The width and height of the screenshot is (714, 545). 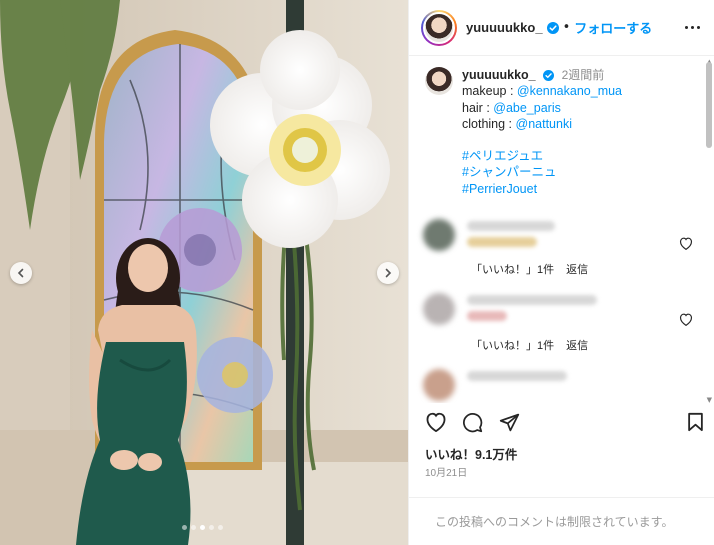 I want to click on post-date: 10月21日, so click(x=446, y=473).